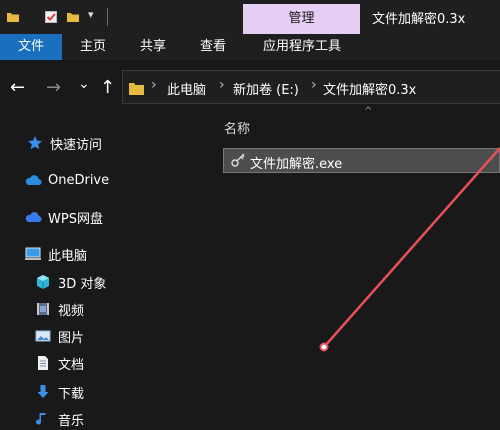 This screenshot has width=500, height=430. What do you see at coordinates (296, 164) in the screenshot?
I see `file-name: 文件加解密.exe` at bounding box center [296, 164].